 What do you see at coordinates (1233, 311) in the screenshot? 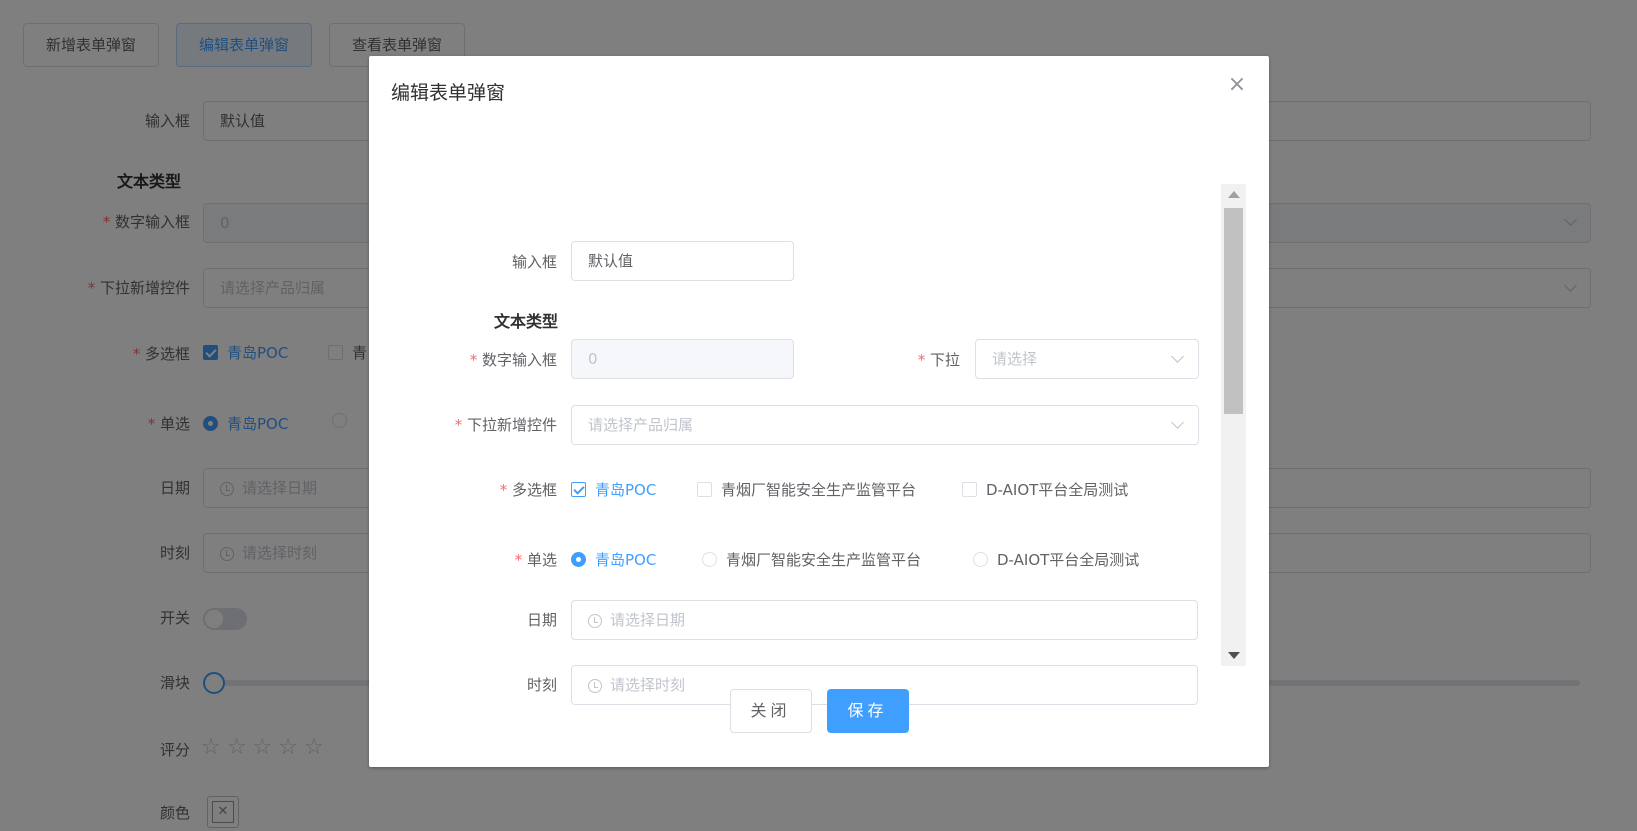
I see `scroll-thumb` at bounding box center [1233, 311].